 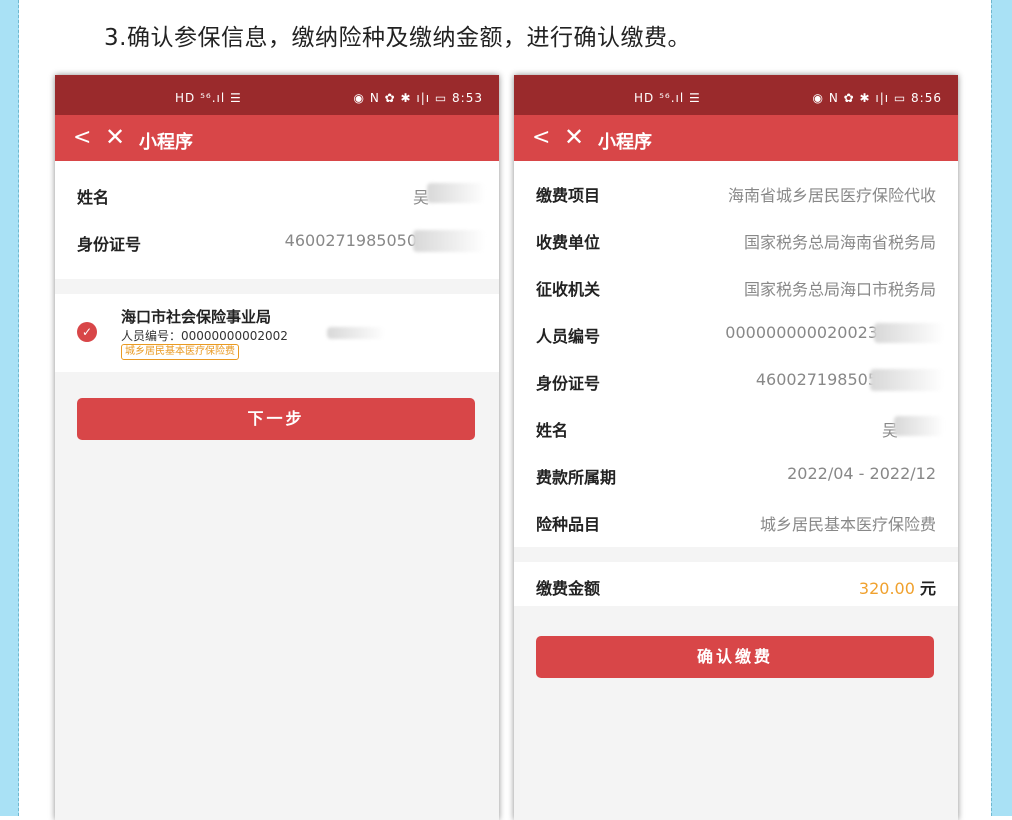 I want to click on entry-org: 海口市社会保险事业局, so click(x=196, y=317).